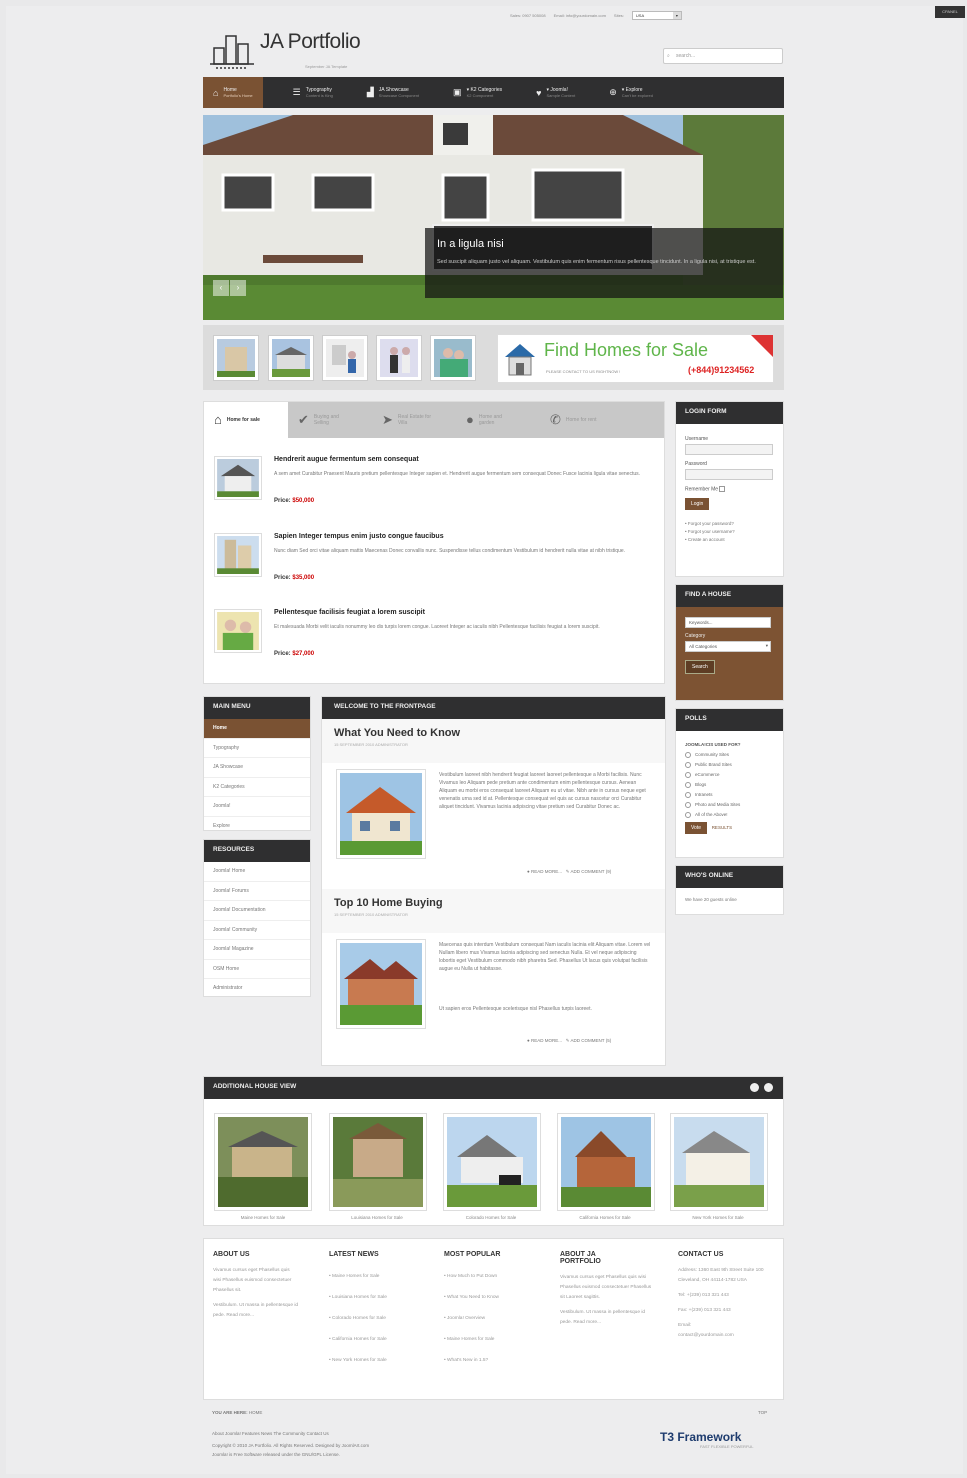  I want to click on sites-select: USA ▾, so click(656, 15).